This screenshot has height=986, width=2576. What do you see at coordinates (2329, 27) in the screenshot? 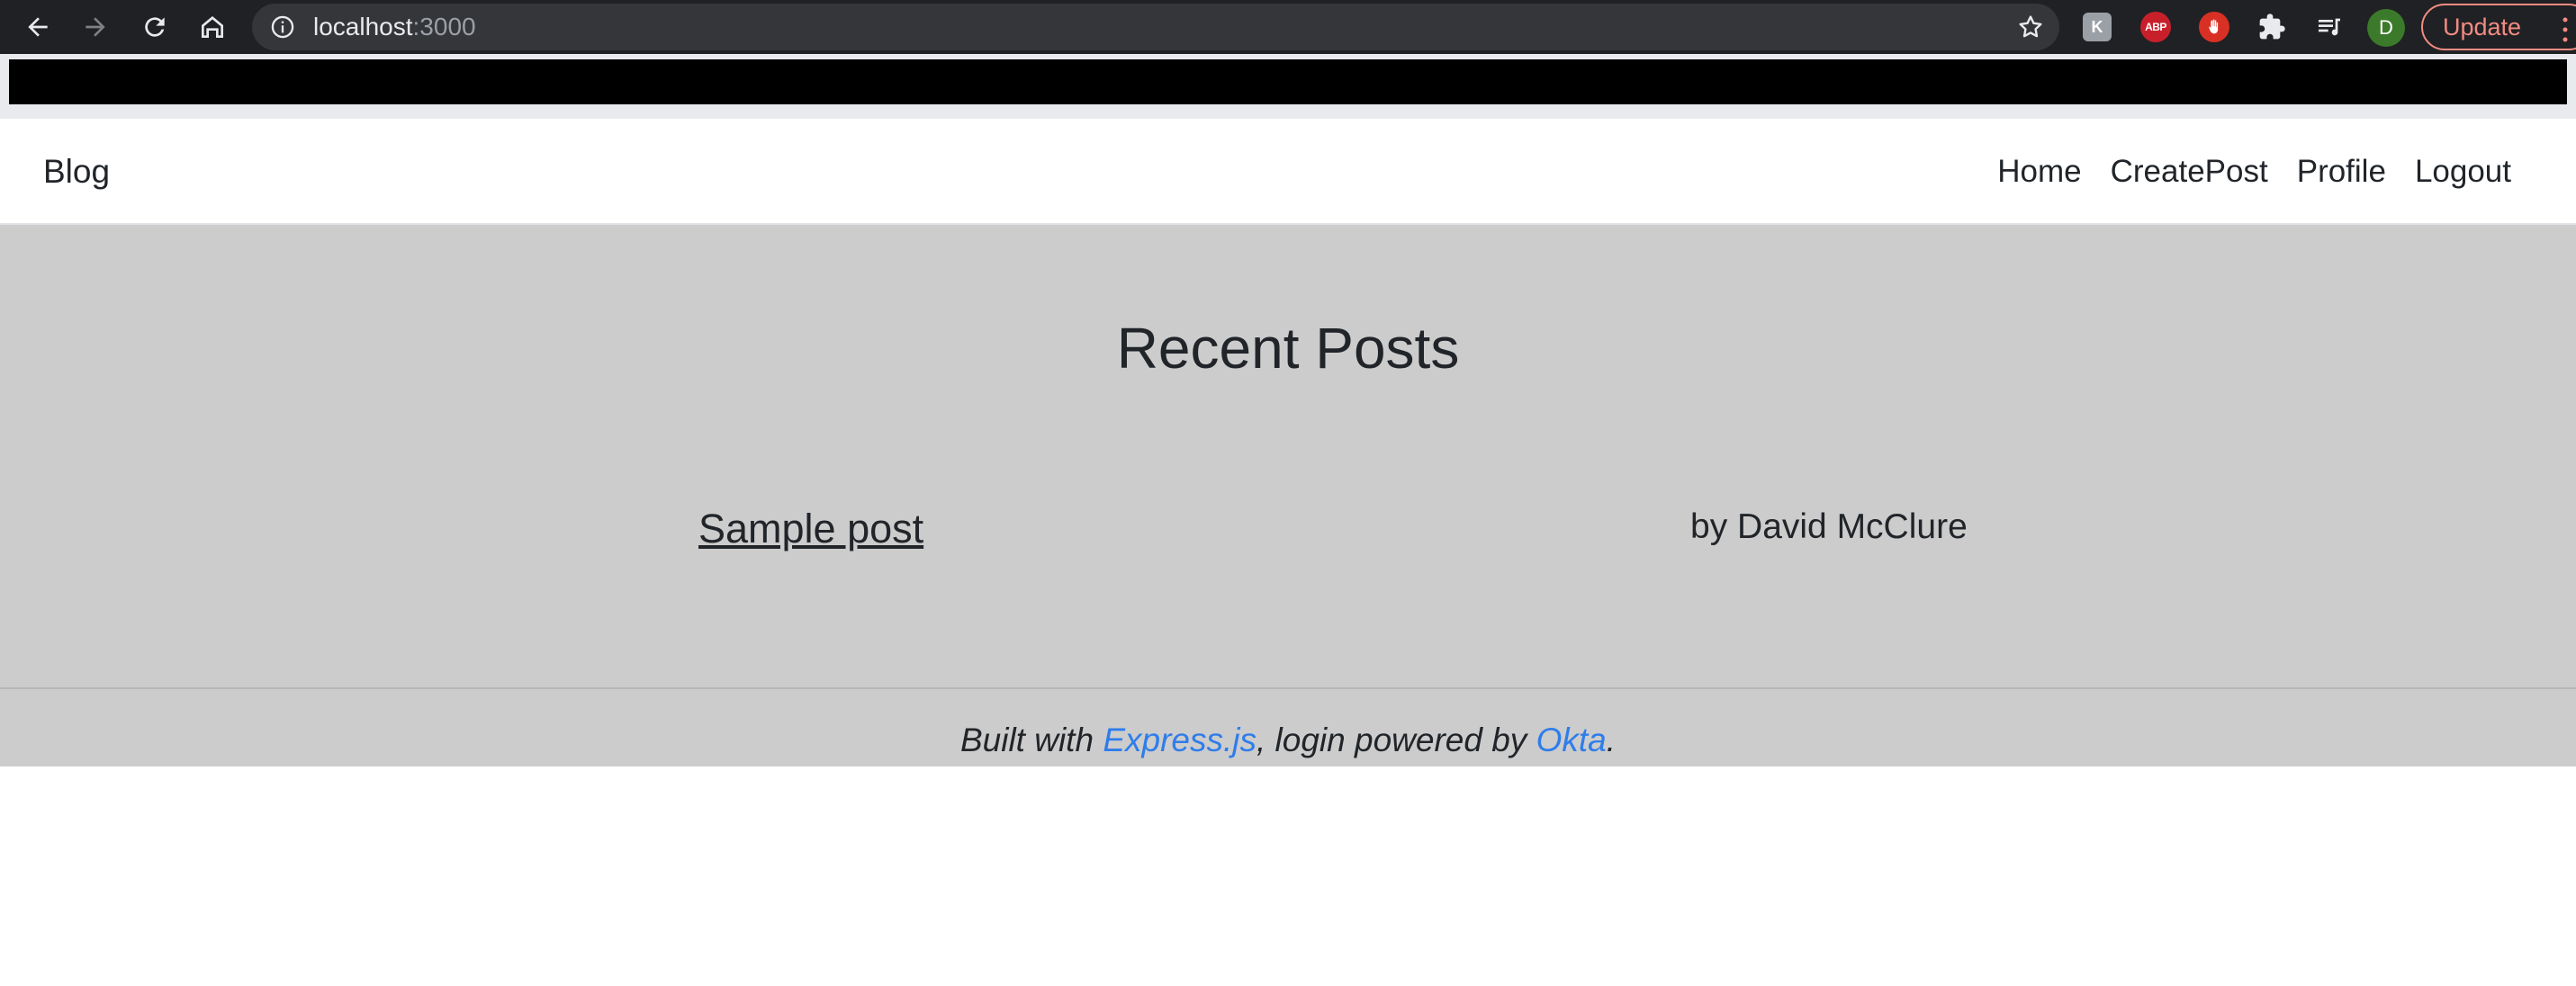
I see `reading-list-icon` at bounding box center [2329, 27].